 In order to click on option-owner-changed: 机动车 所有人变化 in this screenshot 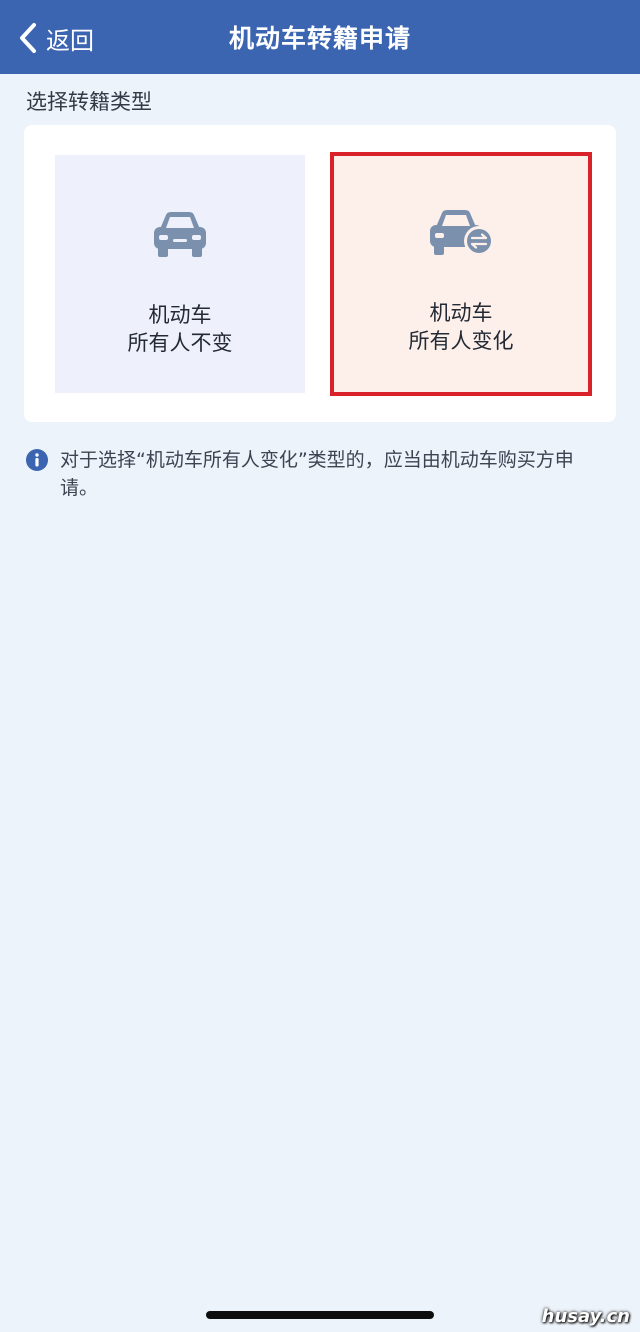, I will do `click(461, 274)`.